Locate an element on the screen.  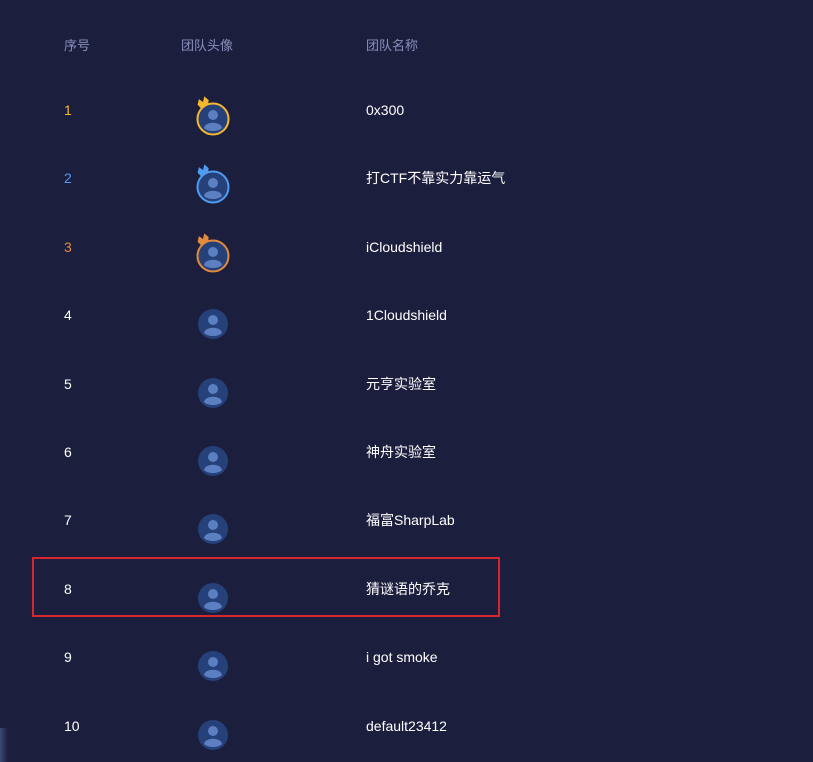
team-name: 猜谜语的乔克 is located at coordinates (408, 589).